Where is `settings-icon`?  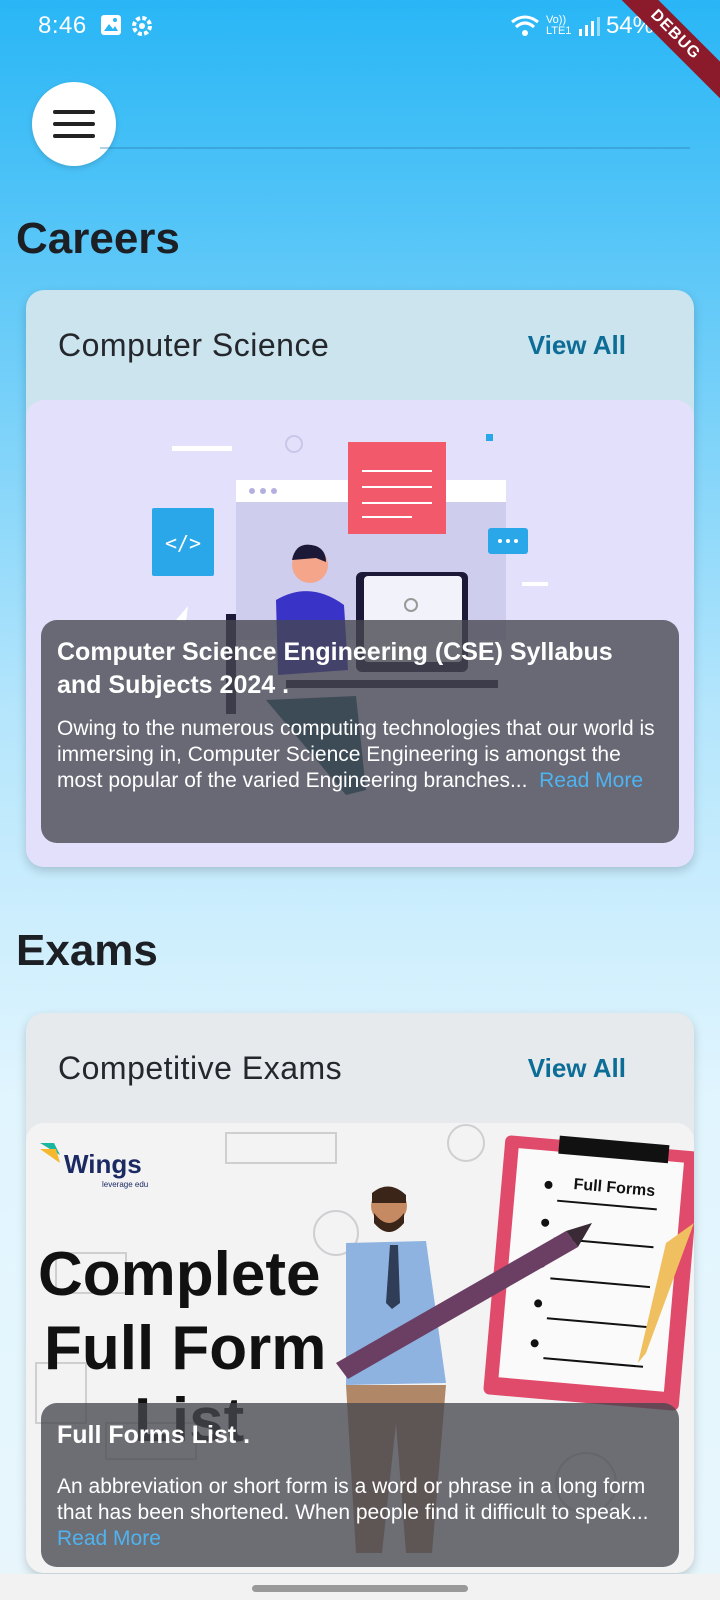 settings-icon is located at coordinates (142, 26).